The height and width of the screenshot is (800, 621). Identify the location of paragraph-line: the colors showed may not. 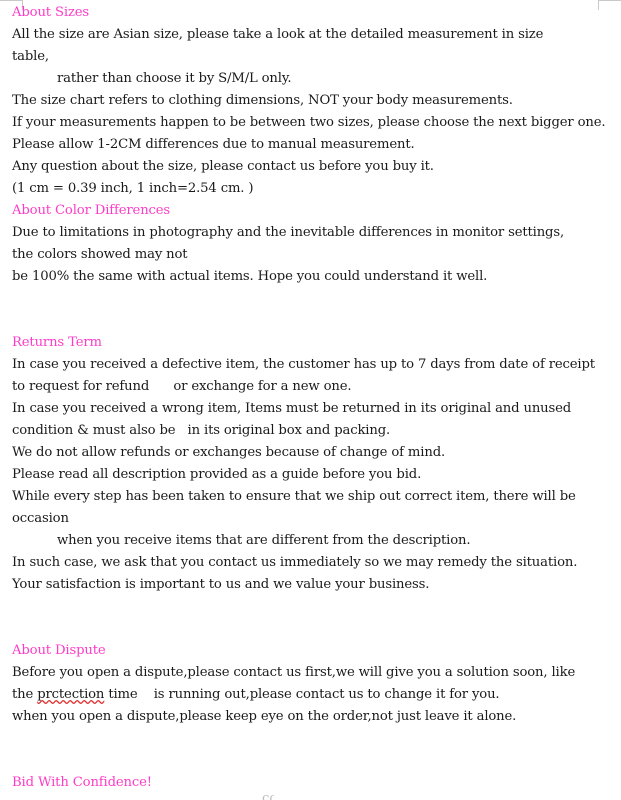
(100, 254).